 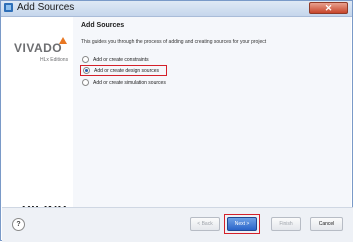 I want to click on vivado-edition: HLx Editions, so click(x=54, y=60).